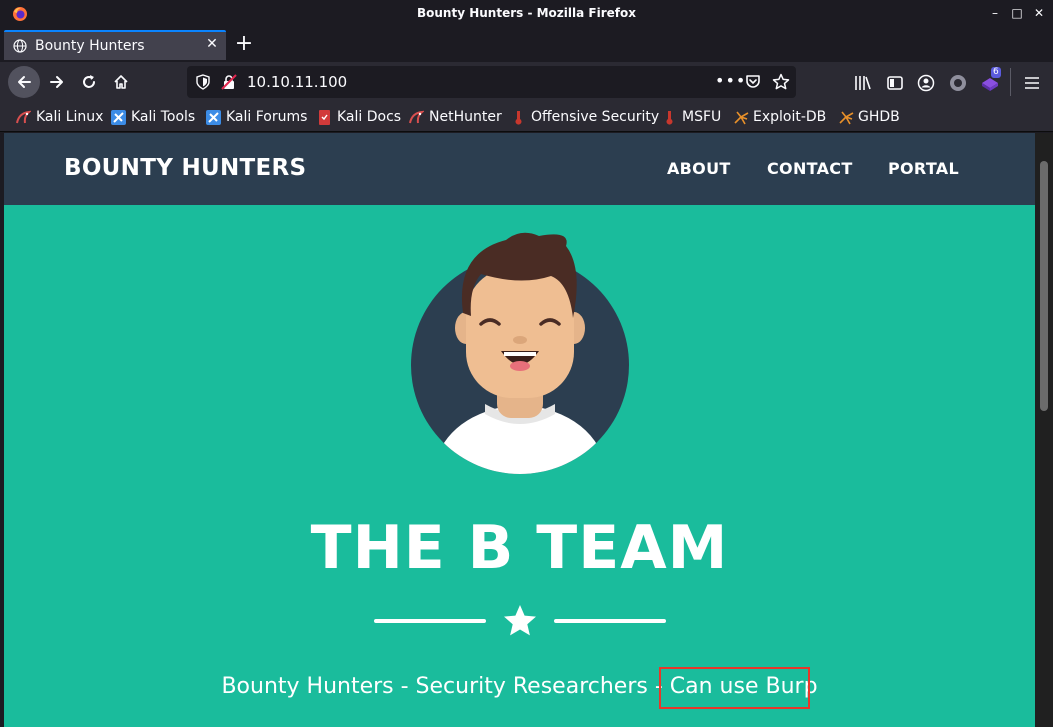 This screenshot has width=1053, height=727. What do you see at coordinates (781, 82) in the screenshot?
I see `bookmark-star-icon` at bounding box center [781, 82].